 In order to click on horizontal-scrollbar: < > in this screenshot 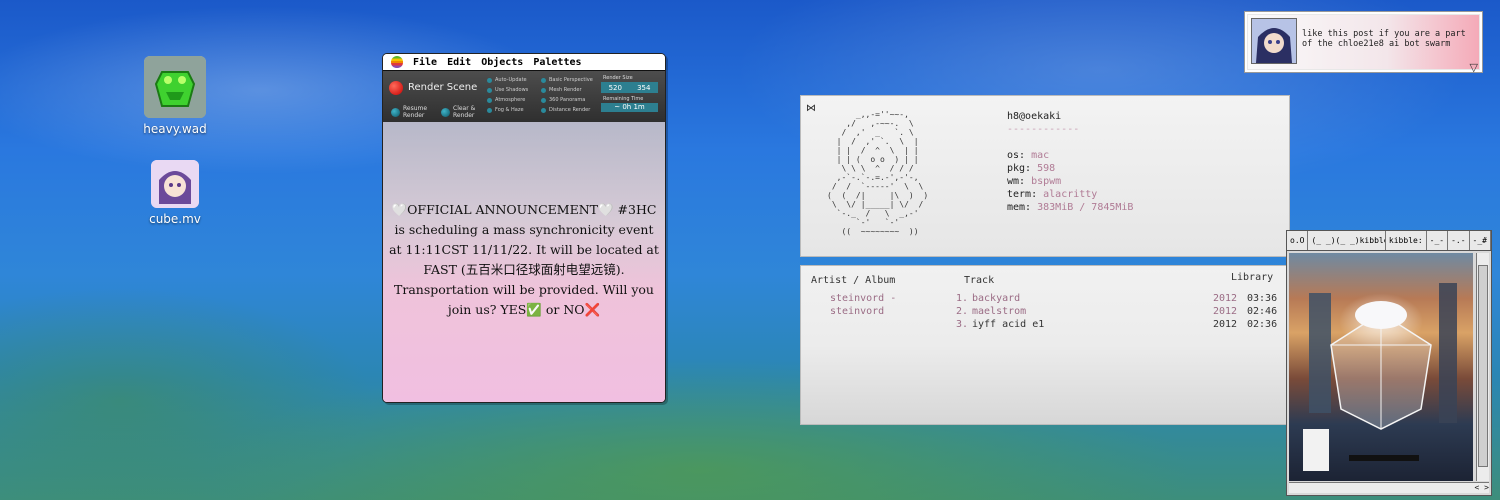, I will do `click(1389, 487)`.